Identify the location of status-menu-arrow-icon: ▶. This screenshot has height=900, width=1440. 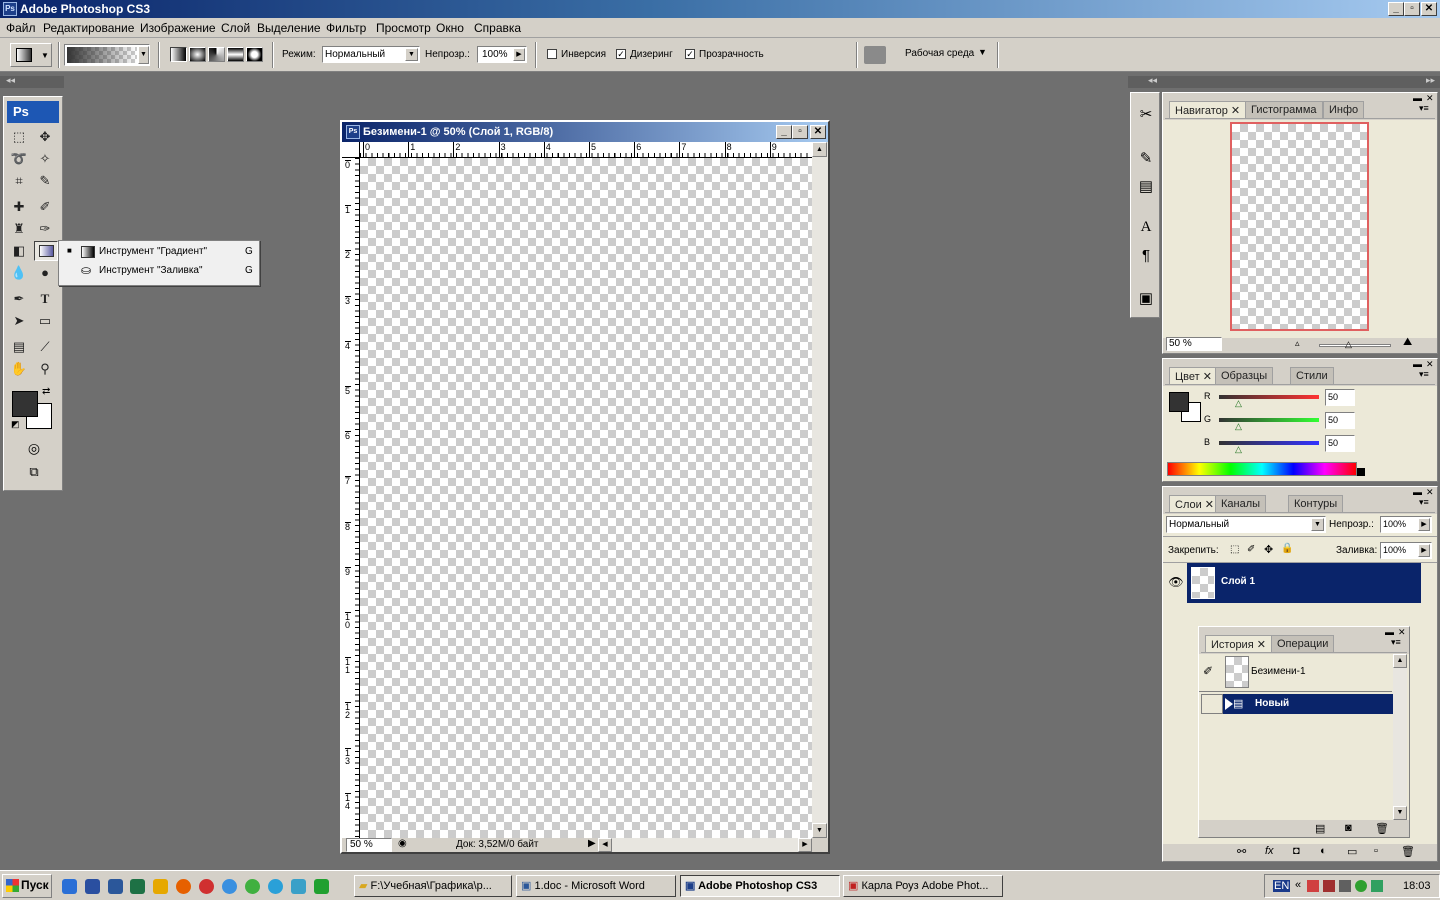
(592, 843).